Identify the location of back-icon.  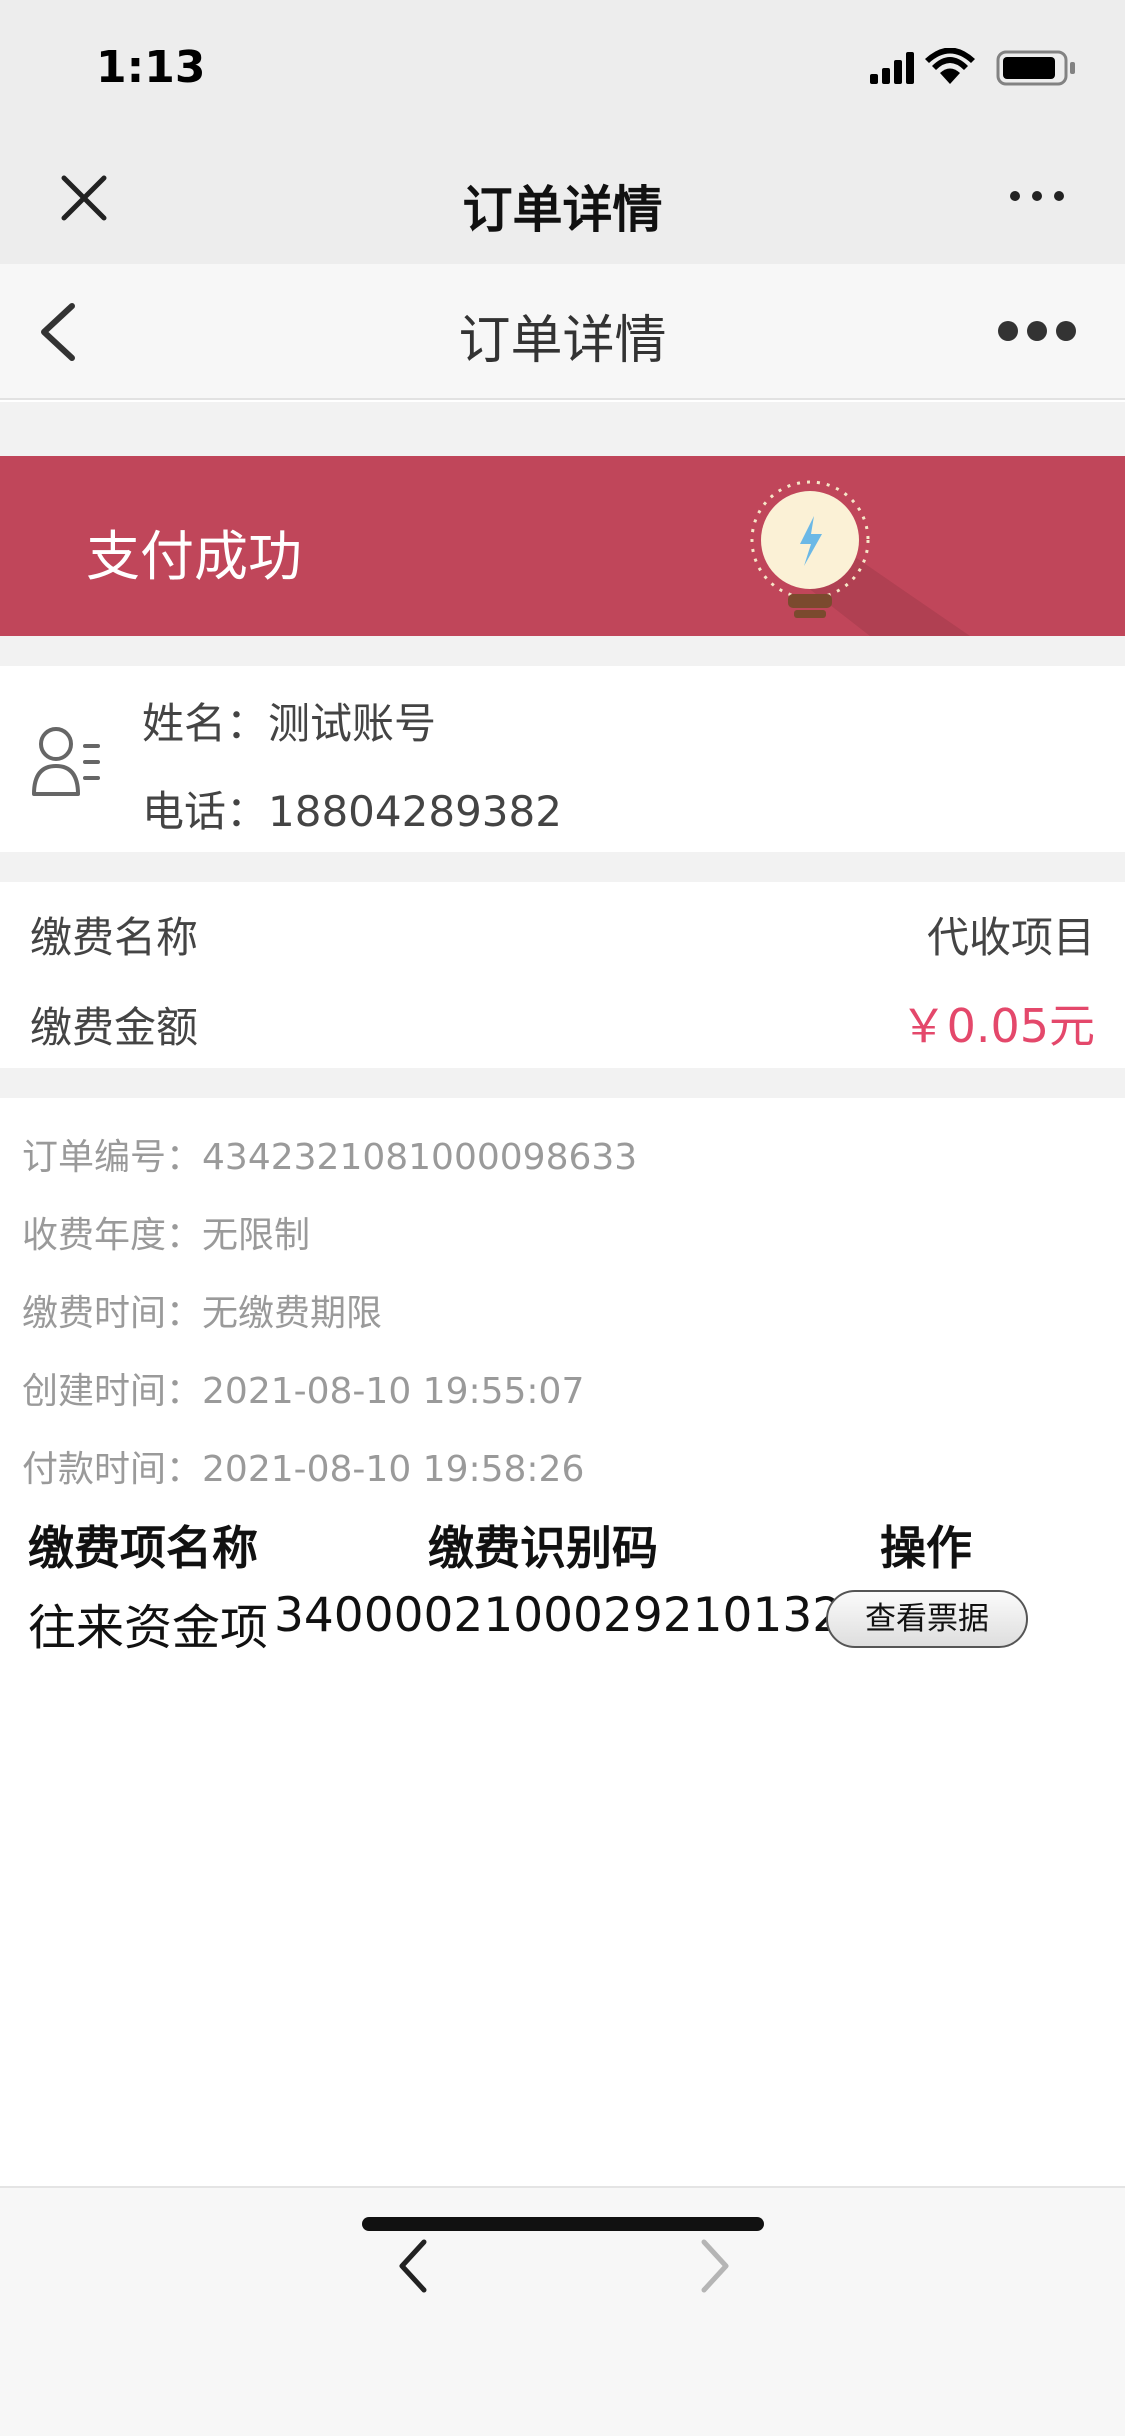
(413, 2266).